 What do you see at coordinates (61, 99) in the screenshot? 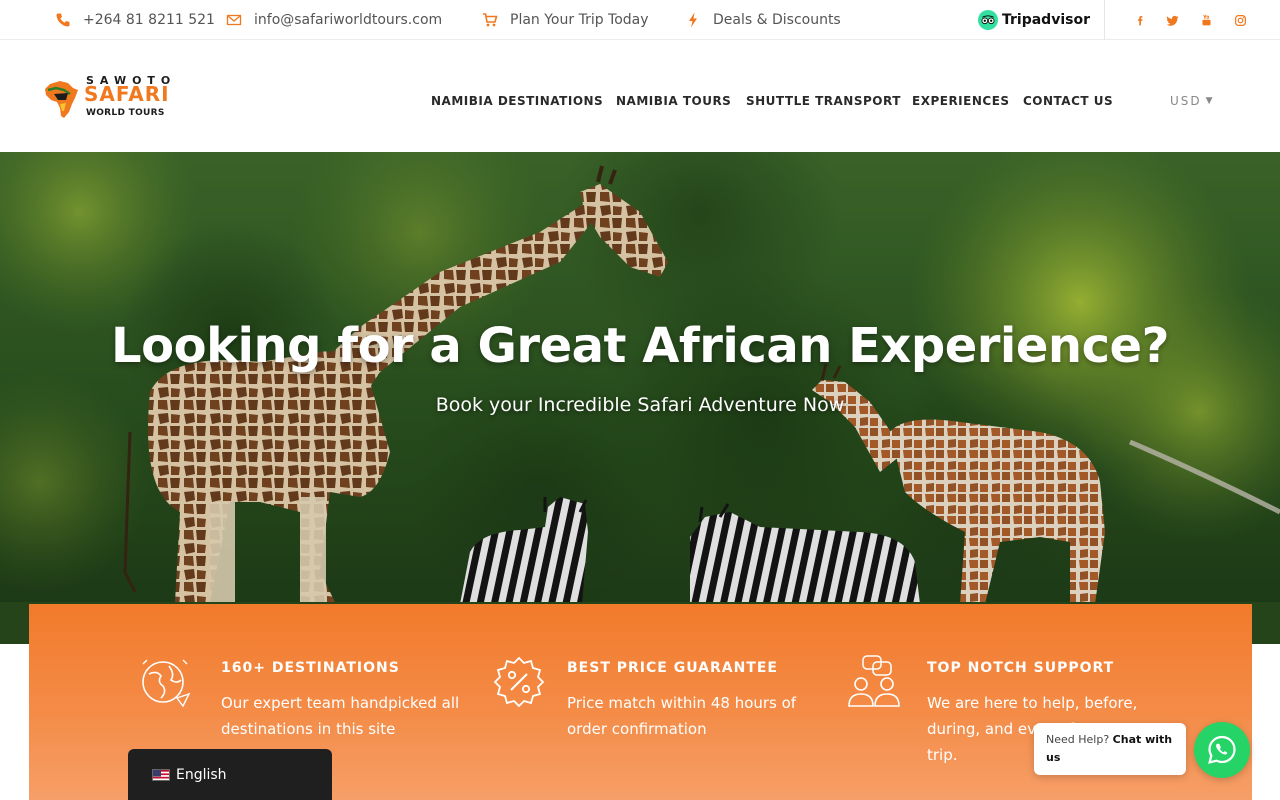
I see `africa-map-icon` at bounding box center [61, 99].